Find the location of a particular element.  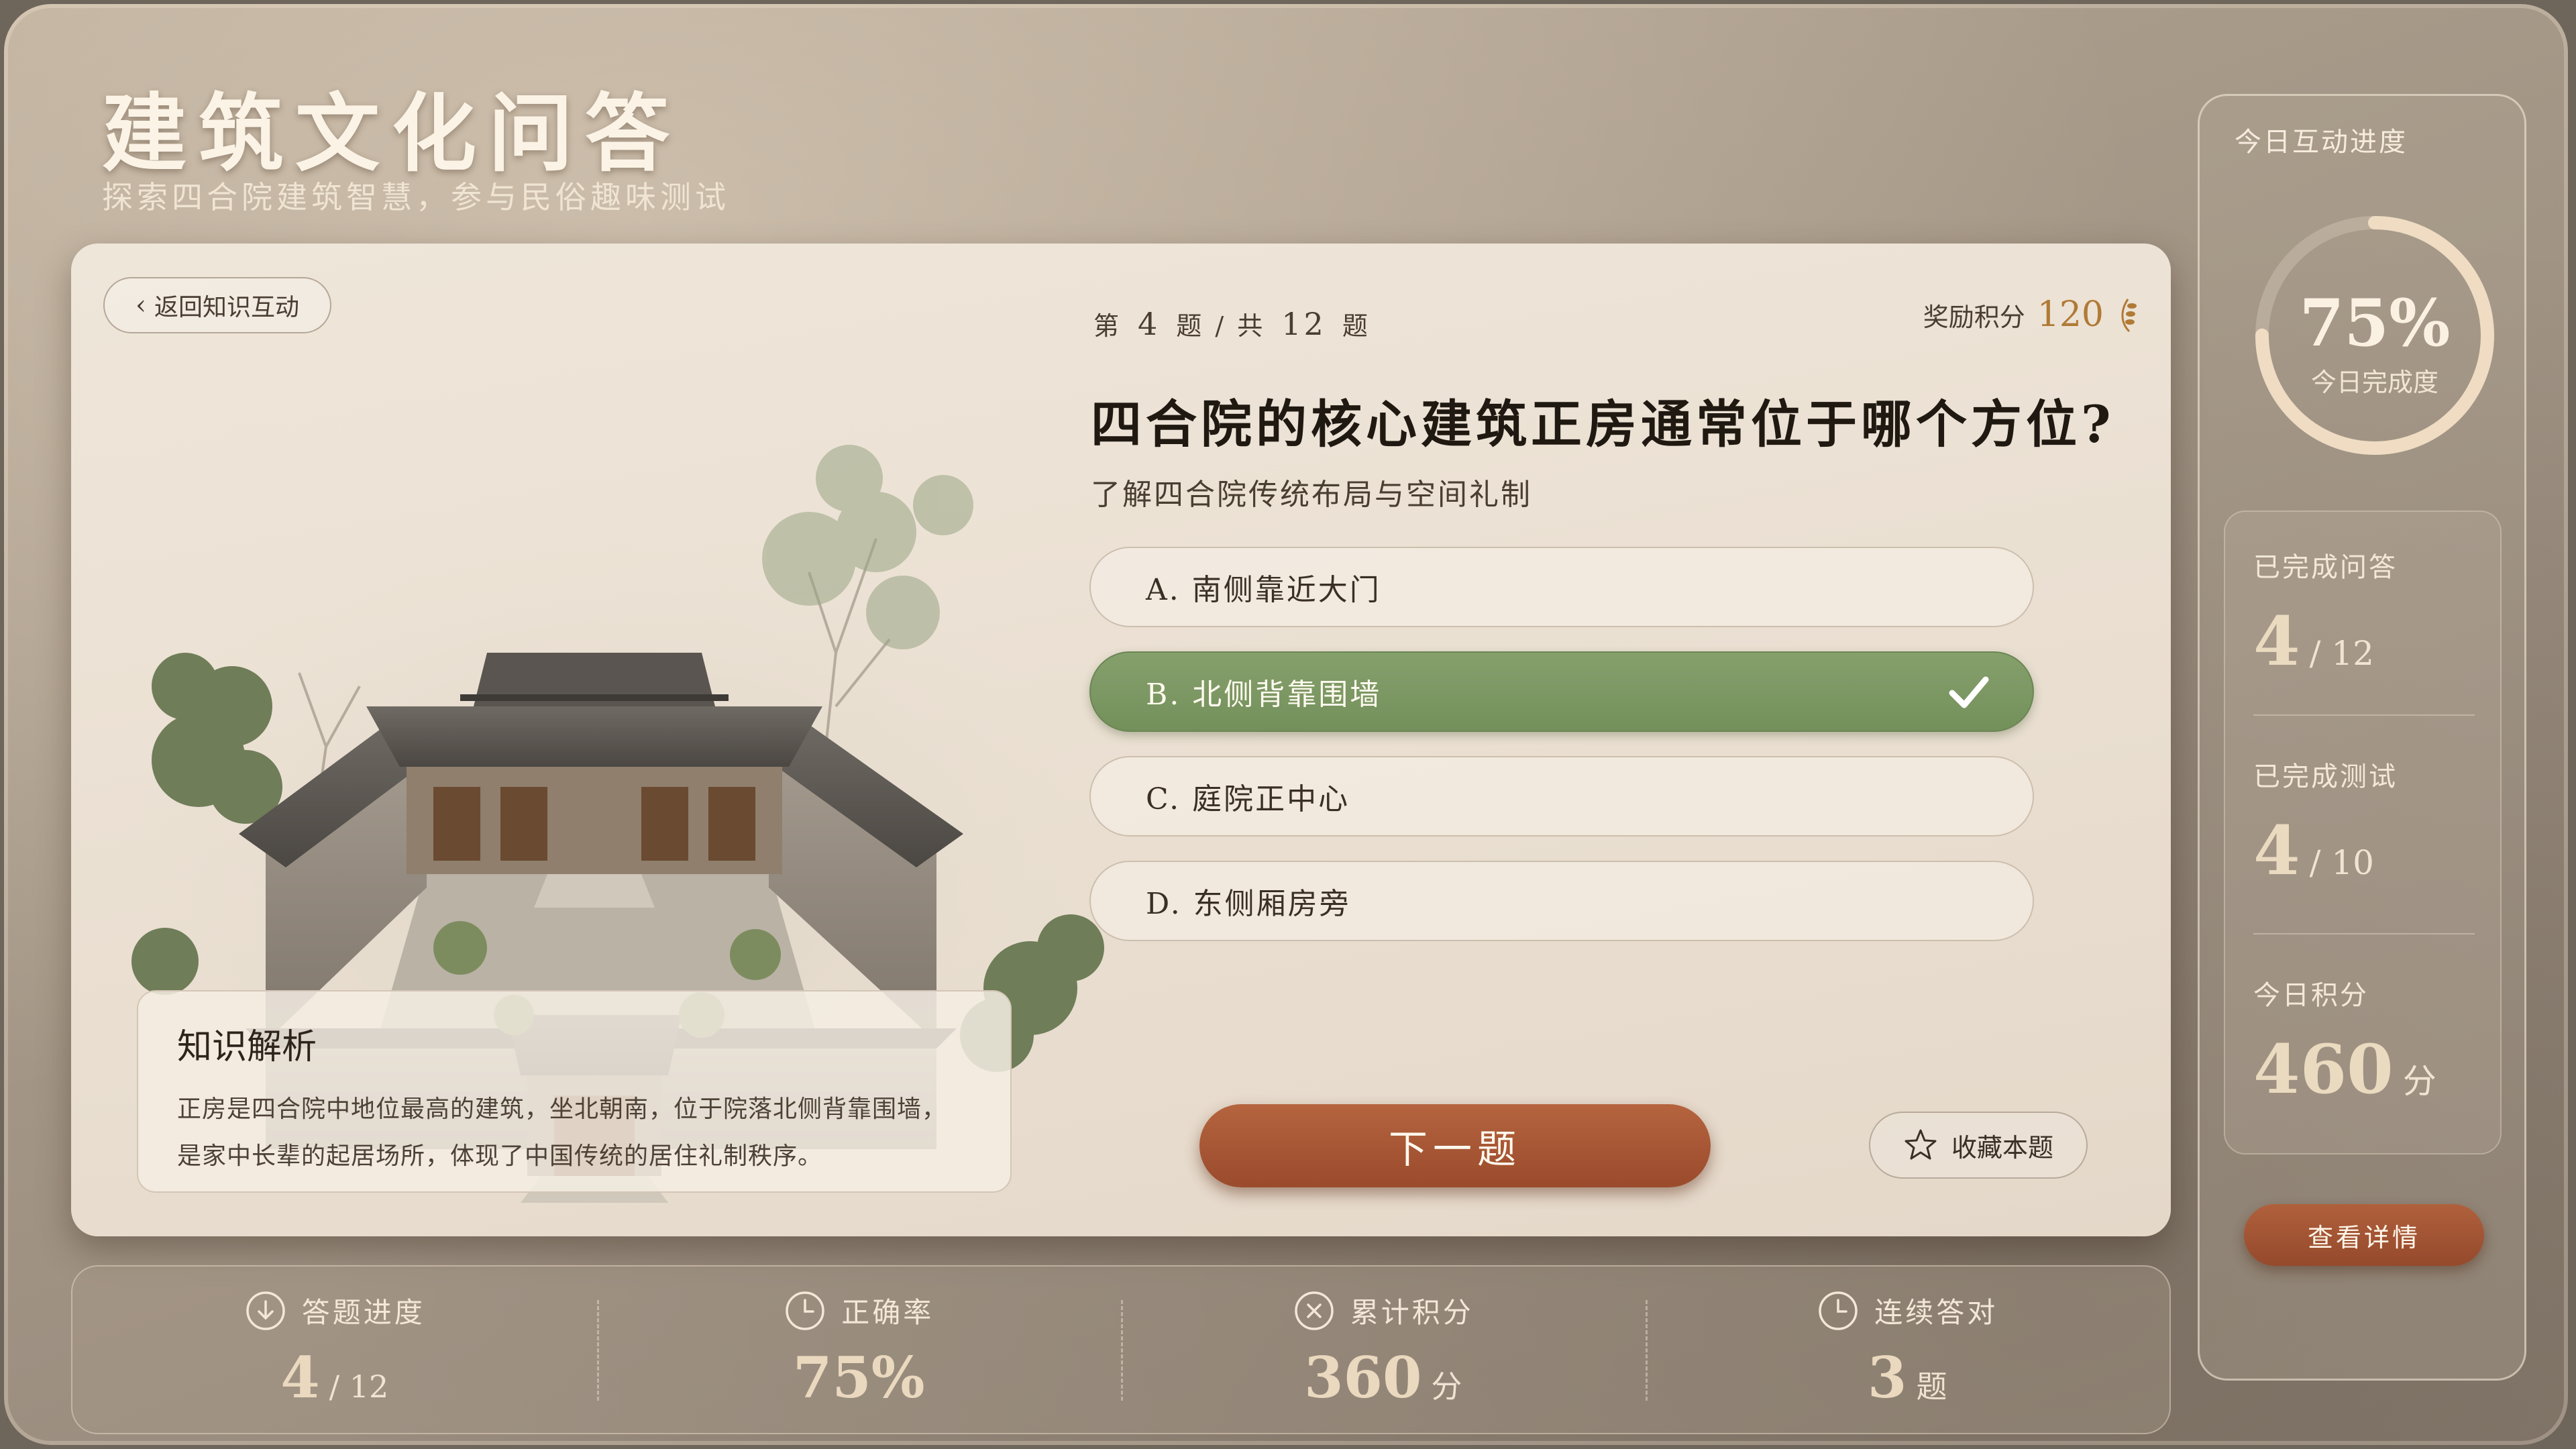

reward-label: 奖励积分 is located at coordinates (1974, 317).